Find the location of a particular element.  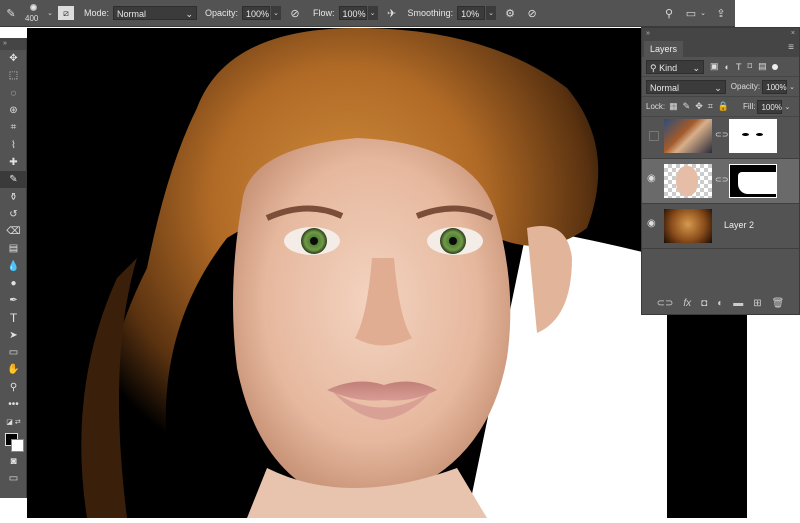

default-colors-icon: ◪ ⇄ is located at coordinates (13, 421).